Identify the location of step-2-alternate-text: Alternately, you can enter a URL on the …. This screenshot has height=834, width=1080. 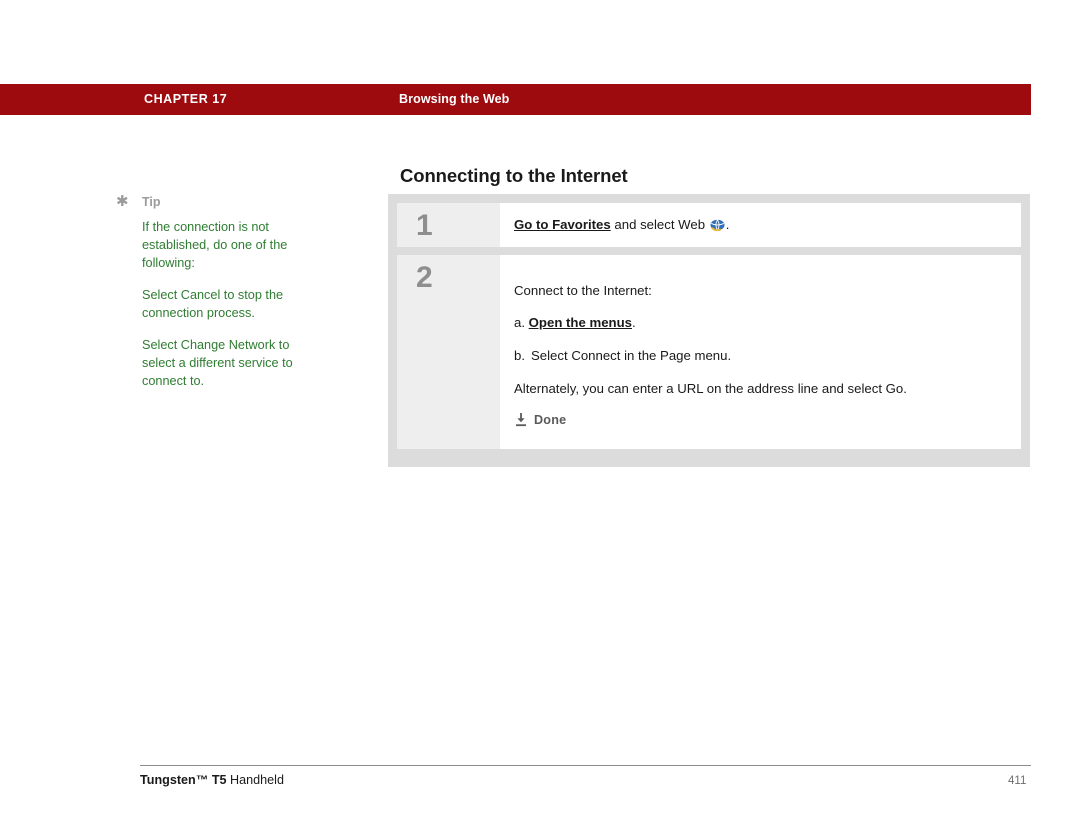
(710, 388).